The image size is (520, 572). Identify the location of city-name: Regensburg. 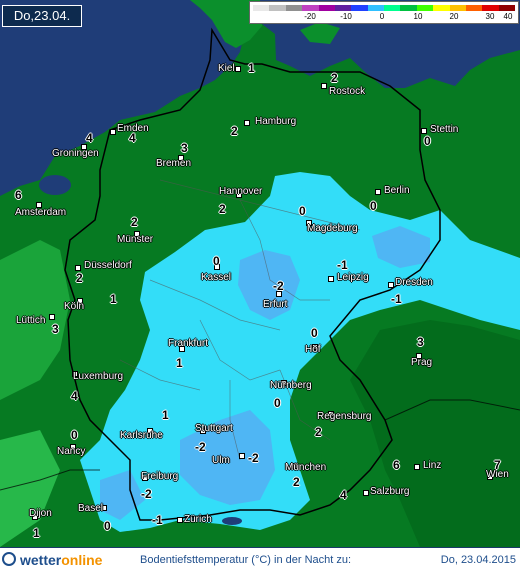
(344, 416).